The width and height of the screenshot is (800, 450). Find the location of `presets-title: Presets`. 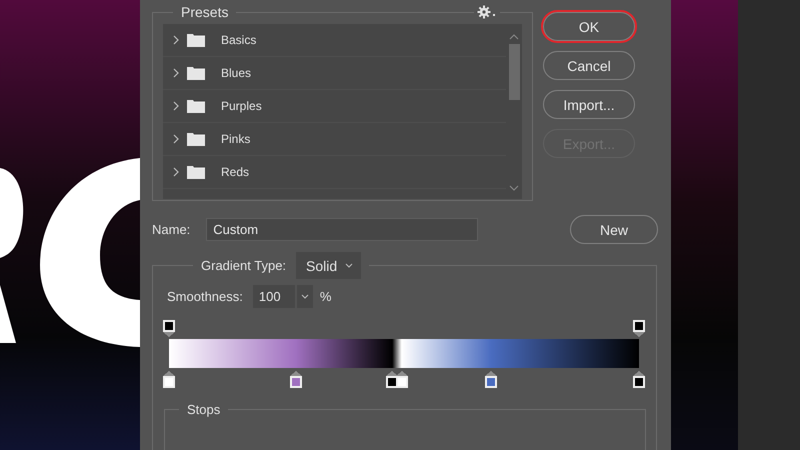

presets-title: Presets is located at coordinates (205, 12).